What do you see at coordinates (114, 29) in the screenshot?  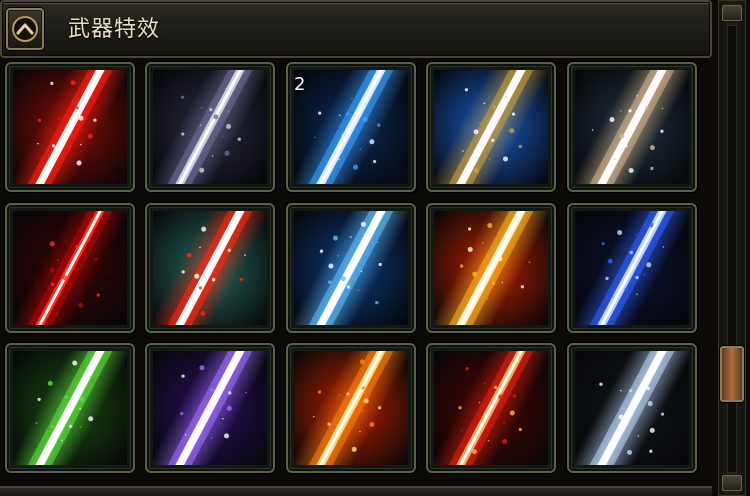 I see `page-title: 武器特效` at bounding box center [114, 29].